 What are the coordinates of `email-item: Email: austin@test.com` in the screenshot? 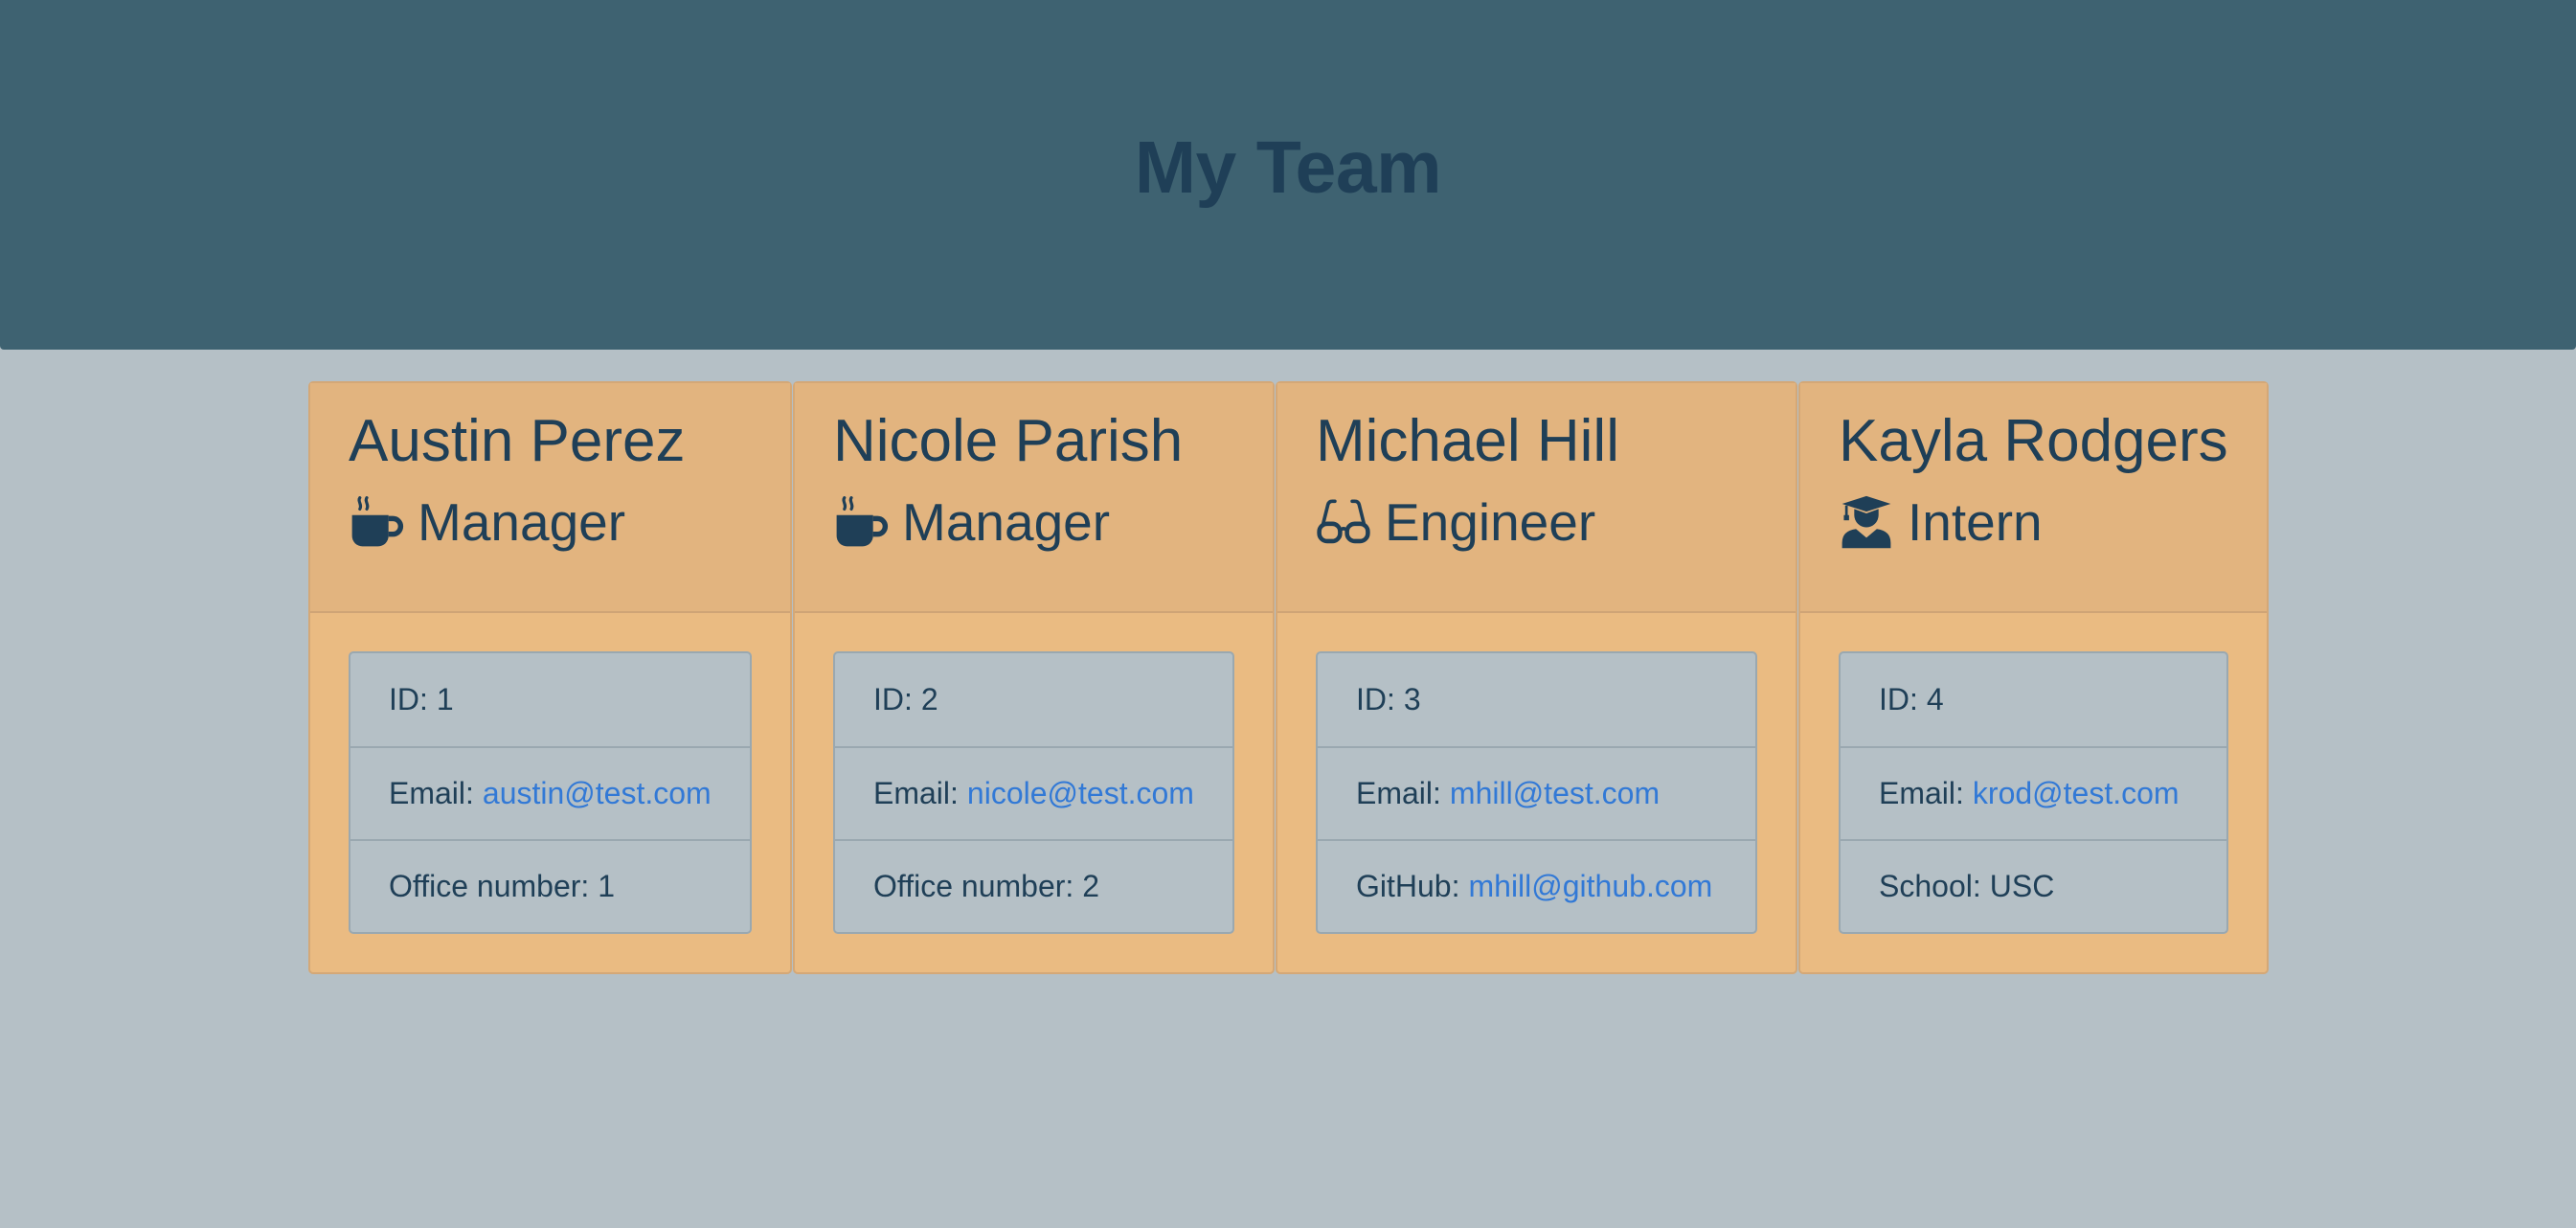 It's located at (550, 793).